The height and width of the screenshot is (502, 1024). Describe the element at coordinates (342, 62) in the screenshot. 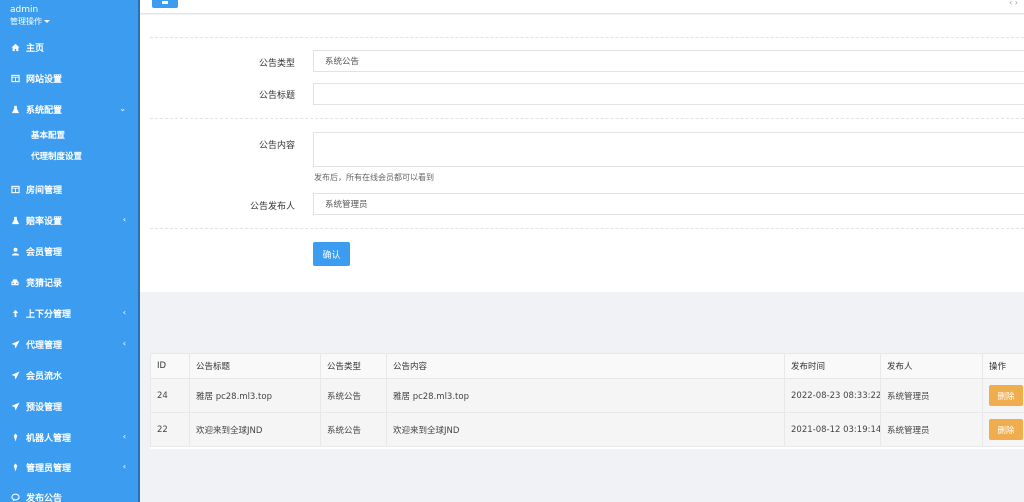

I see `notice-type-value: 系统公告` at that location.